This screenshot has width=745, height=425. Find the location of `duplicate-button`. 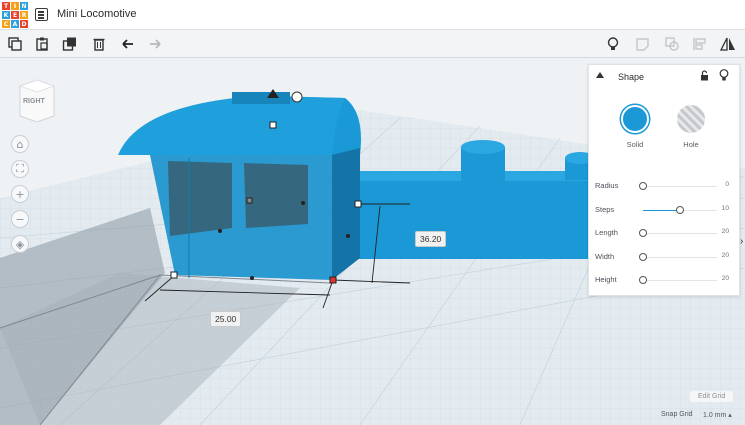

duplicate-button is located at coordinates (70, 44).